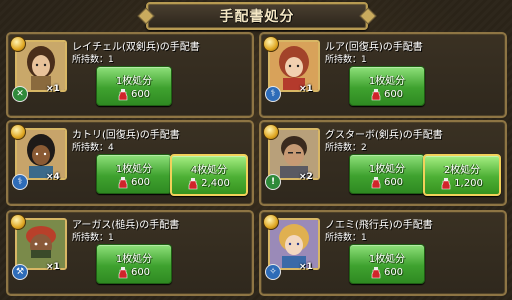 The height and width of the screenshot is (300, 512). What do you see at coordinates (126, 135) in the screenshot?
I see `card-name: カトリ(回復兵)の手配書` at bounding box center [126, 135].